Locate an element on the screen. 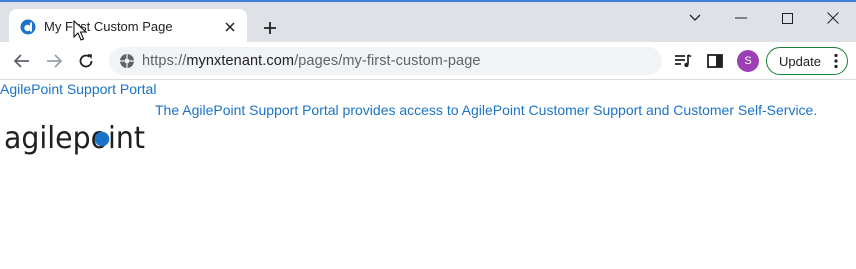  agilepoint-logo: agilepoint is located at coordinates (74, 138).